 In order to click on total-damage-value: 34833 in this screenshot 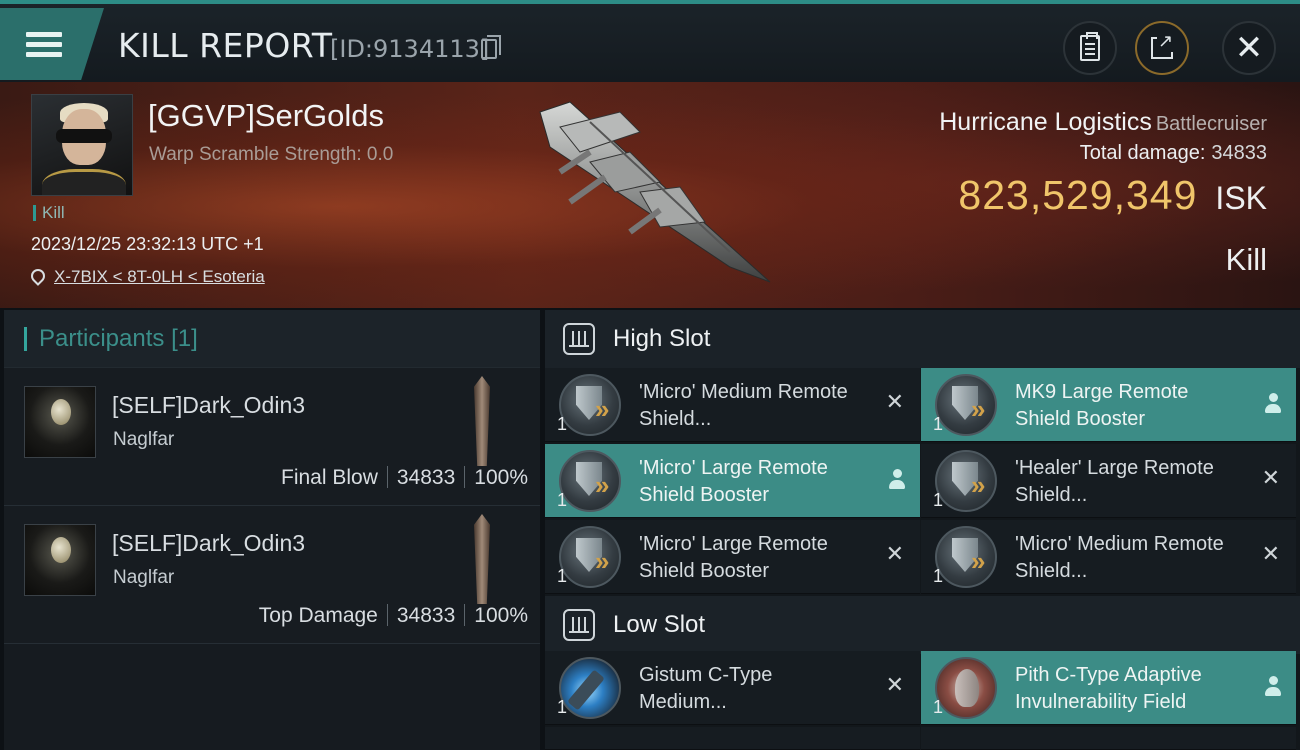, I will do `click(1239, 153)`.